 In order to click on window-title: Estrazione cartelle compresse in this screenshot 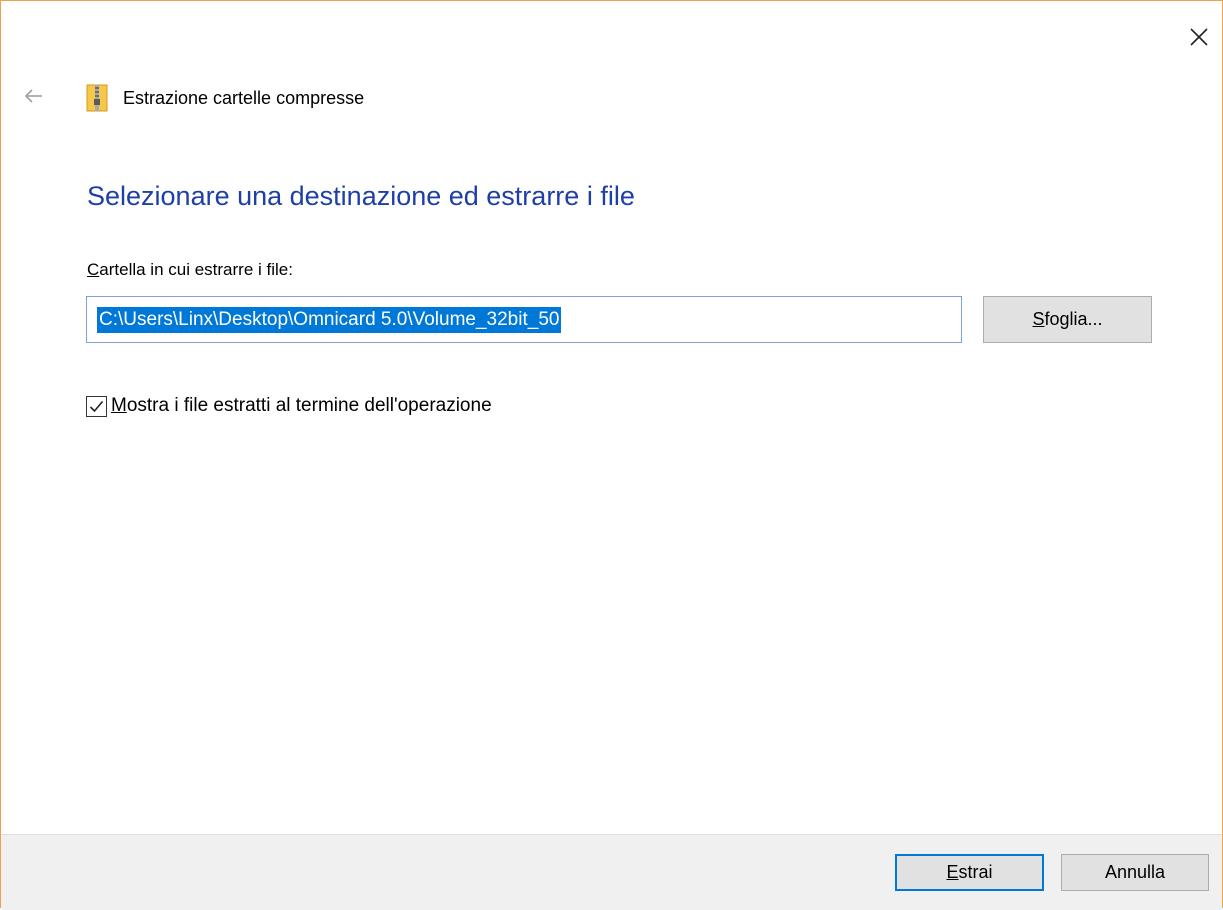, I will do `click(244, 97)`.